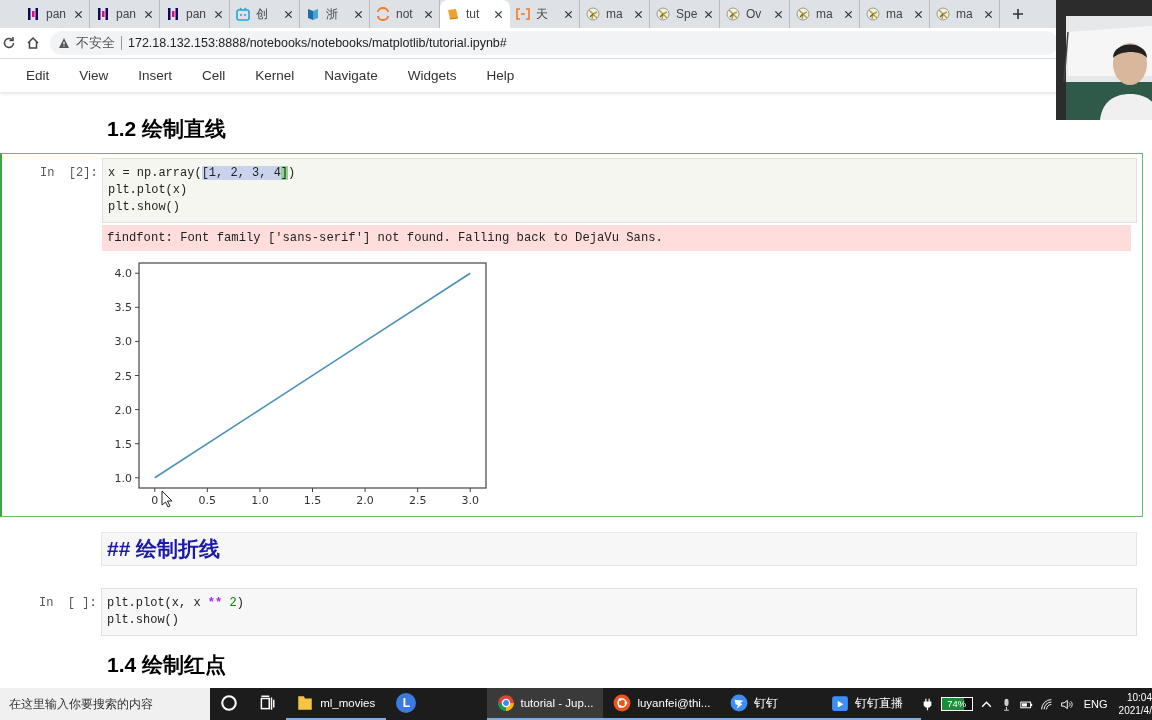 This screenshot has width=1152, height=720. I want to click on x-tick-label: 1.5, so click(312, 500).